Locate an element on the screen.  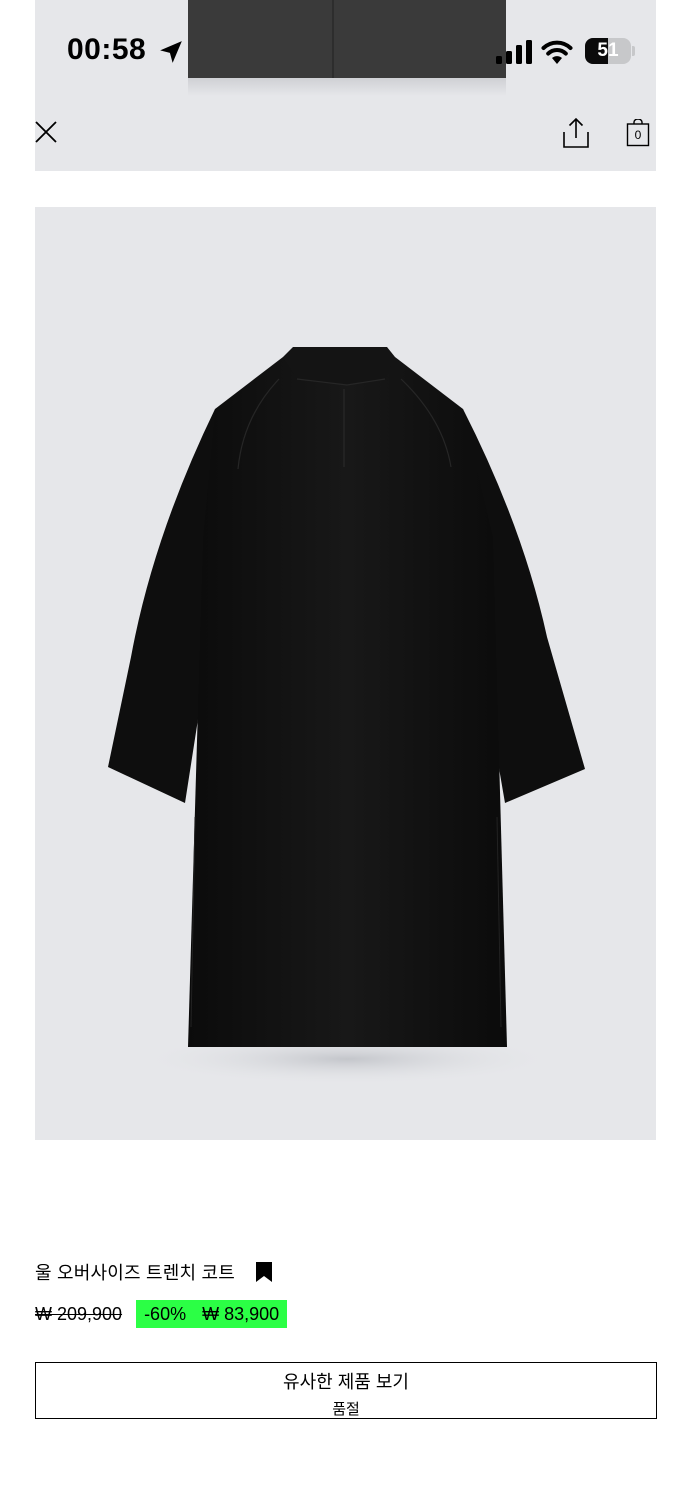
sold-out-label: 품절 is located at coordinates (346, 1409).